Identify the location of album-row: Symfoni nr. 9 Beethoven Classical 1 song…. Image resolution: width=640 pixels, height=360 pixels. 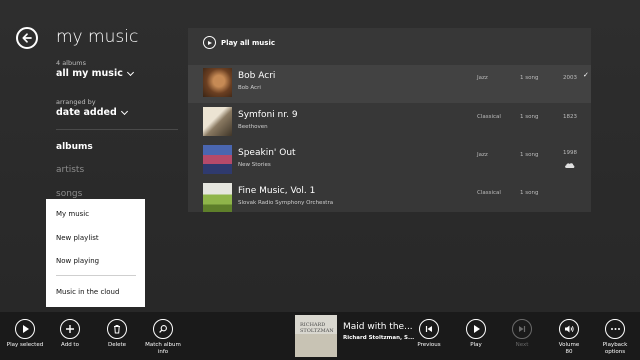
(389, 123).